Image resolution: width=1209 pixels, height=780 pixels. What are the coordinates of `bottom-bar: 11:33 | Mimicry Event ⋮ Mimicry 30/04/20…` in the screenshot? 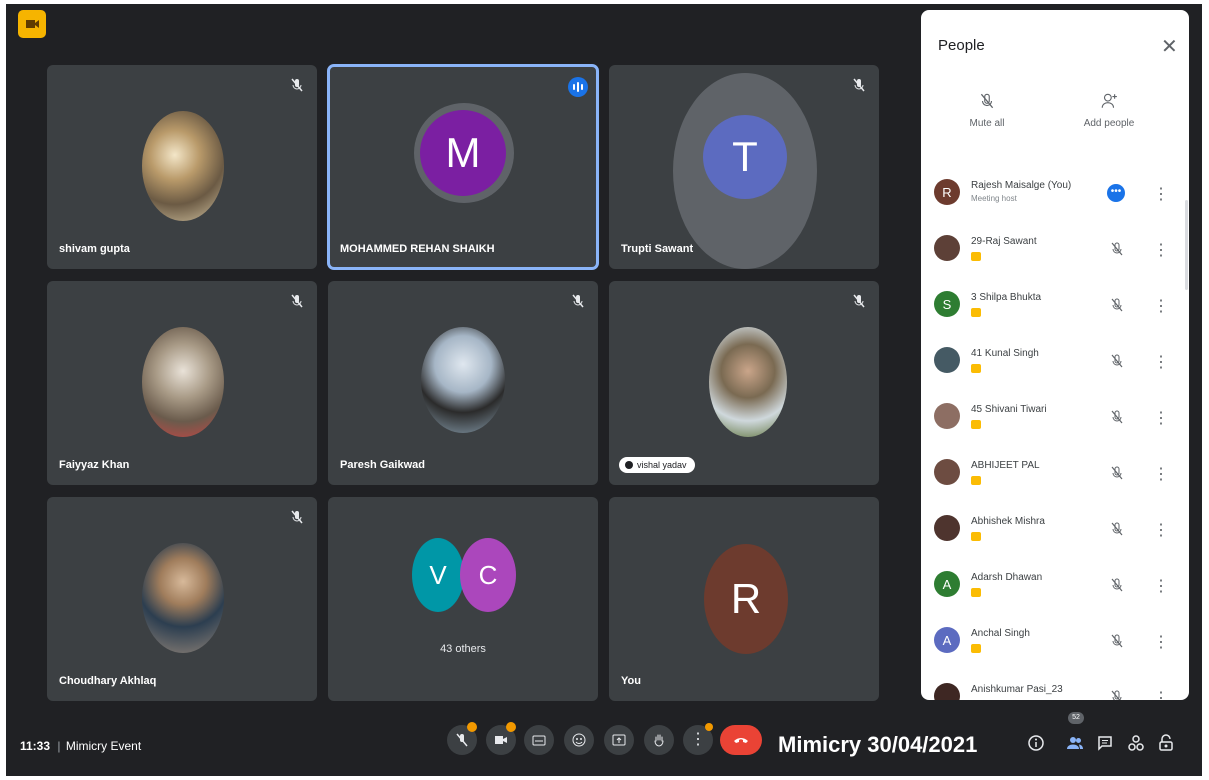 It's located at (604, 742).